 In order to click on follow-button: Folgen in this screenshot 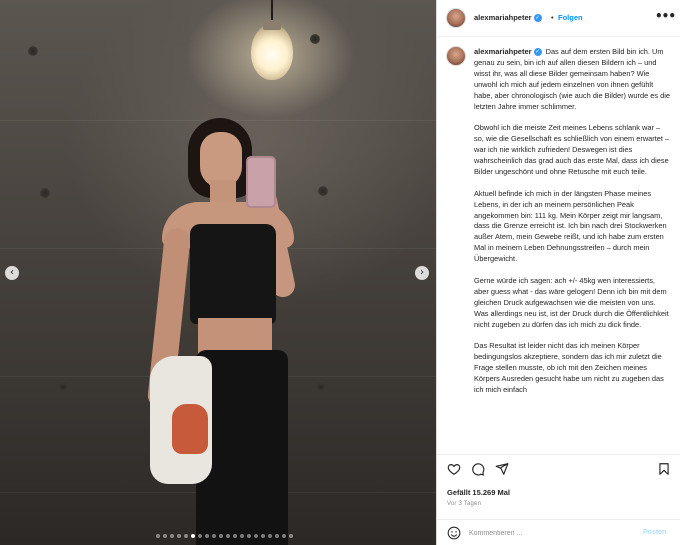, I will do `click(570, 17)`.